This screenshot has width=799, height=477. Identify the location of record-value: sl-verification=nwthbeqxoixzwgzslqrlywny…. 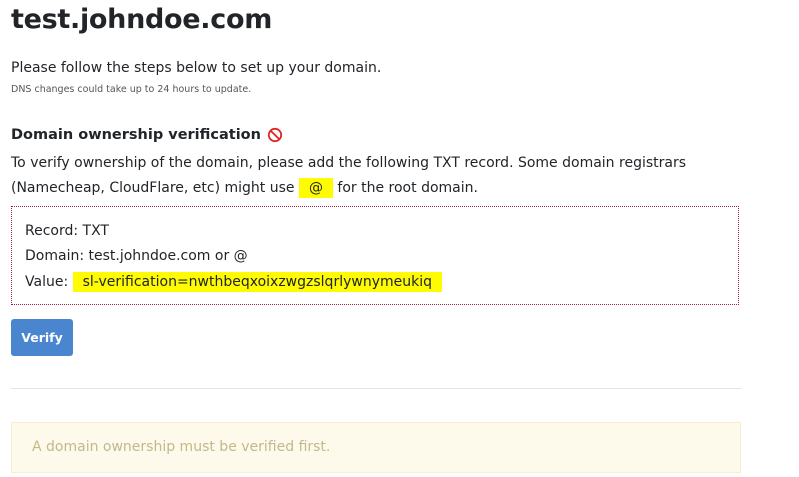
(257, 282).